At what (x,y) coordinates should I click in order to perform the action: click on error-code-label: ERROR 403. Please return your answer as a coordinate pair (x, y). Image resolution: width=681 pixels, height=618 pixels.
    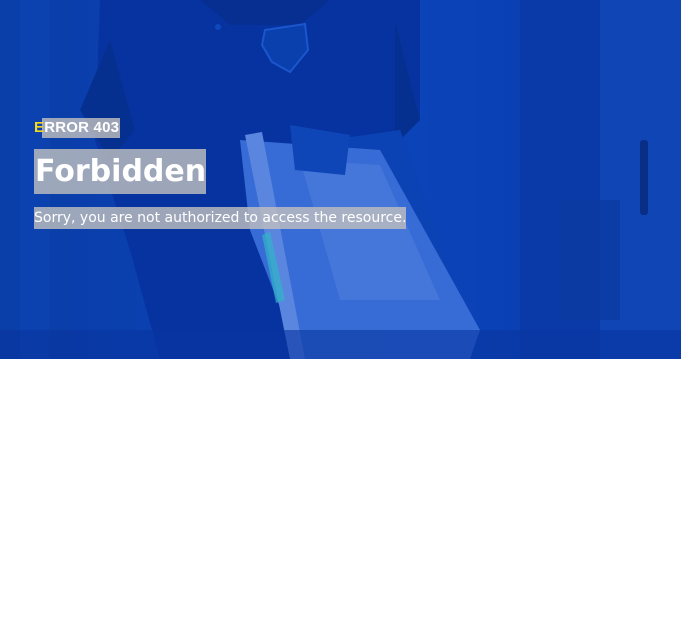
    Looking at the image, I should click on (77, 128).